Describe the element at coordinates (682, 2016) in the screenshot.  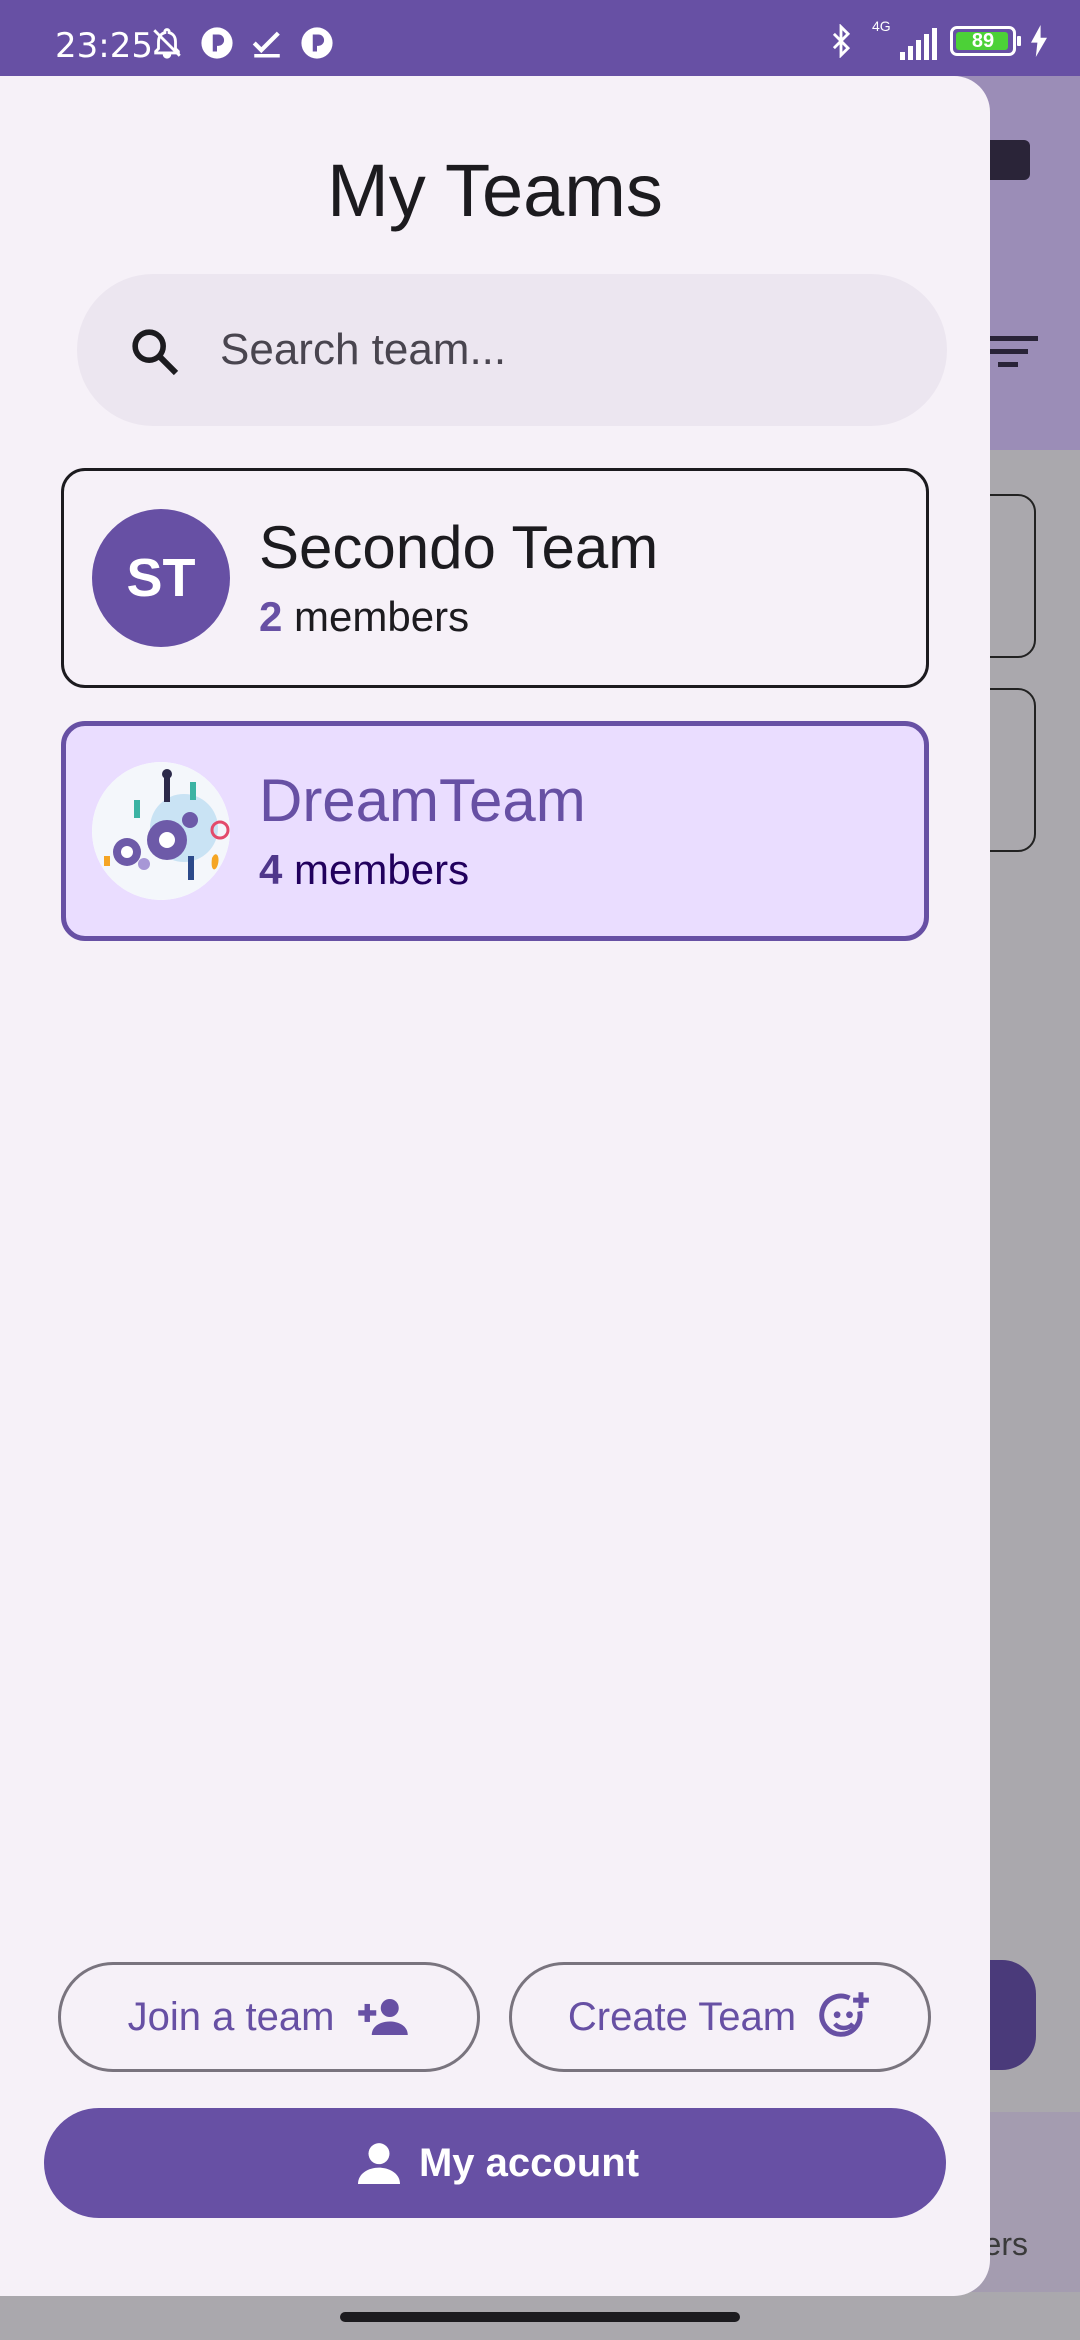
I see `create-team-label: Create Team` at that location.